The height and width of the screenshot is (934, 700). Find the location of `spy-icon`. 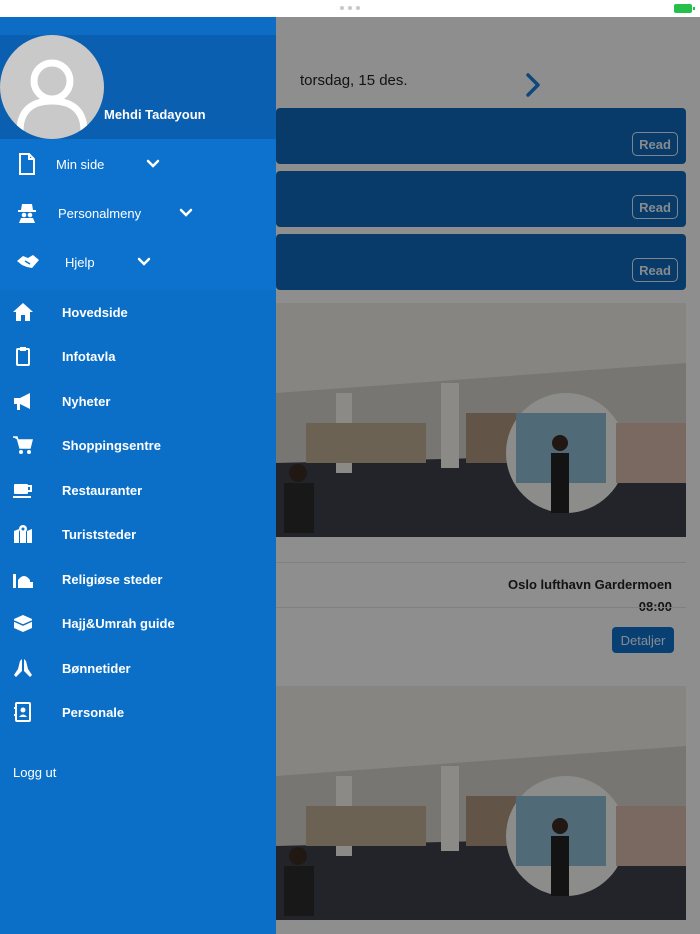

spy-icon is located at coordinates (27, 213).